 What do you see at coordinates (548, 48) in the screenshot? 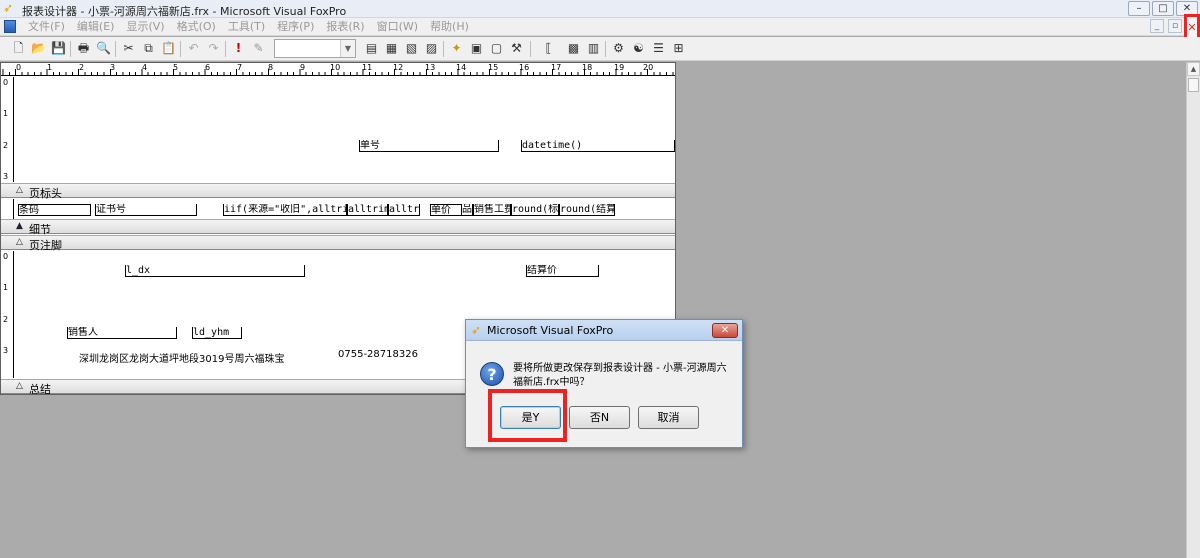
I see `command-window-icon: ⟦` at bounding box center [548, 48].